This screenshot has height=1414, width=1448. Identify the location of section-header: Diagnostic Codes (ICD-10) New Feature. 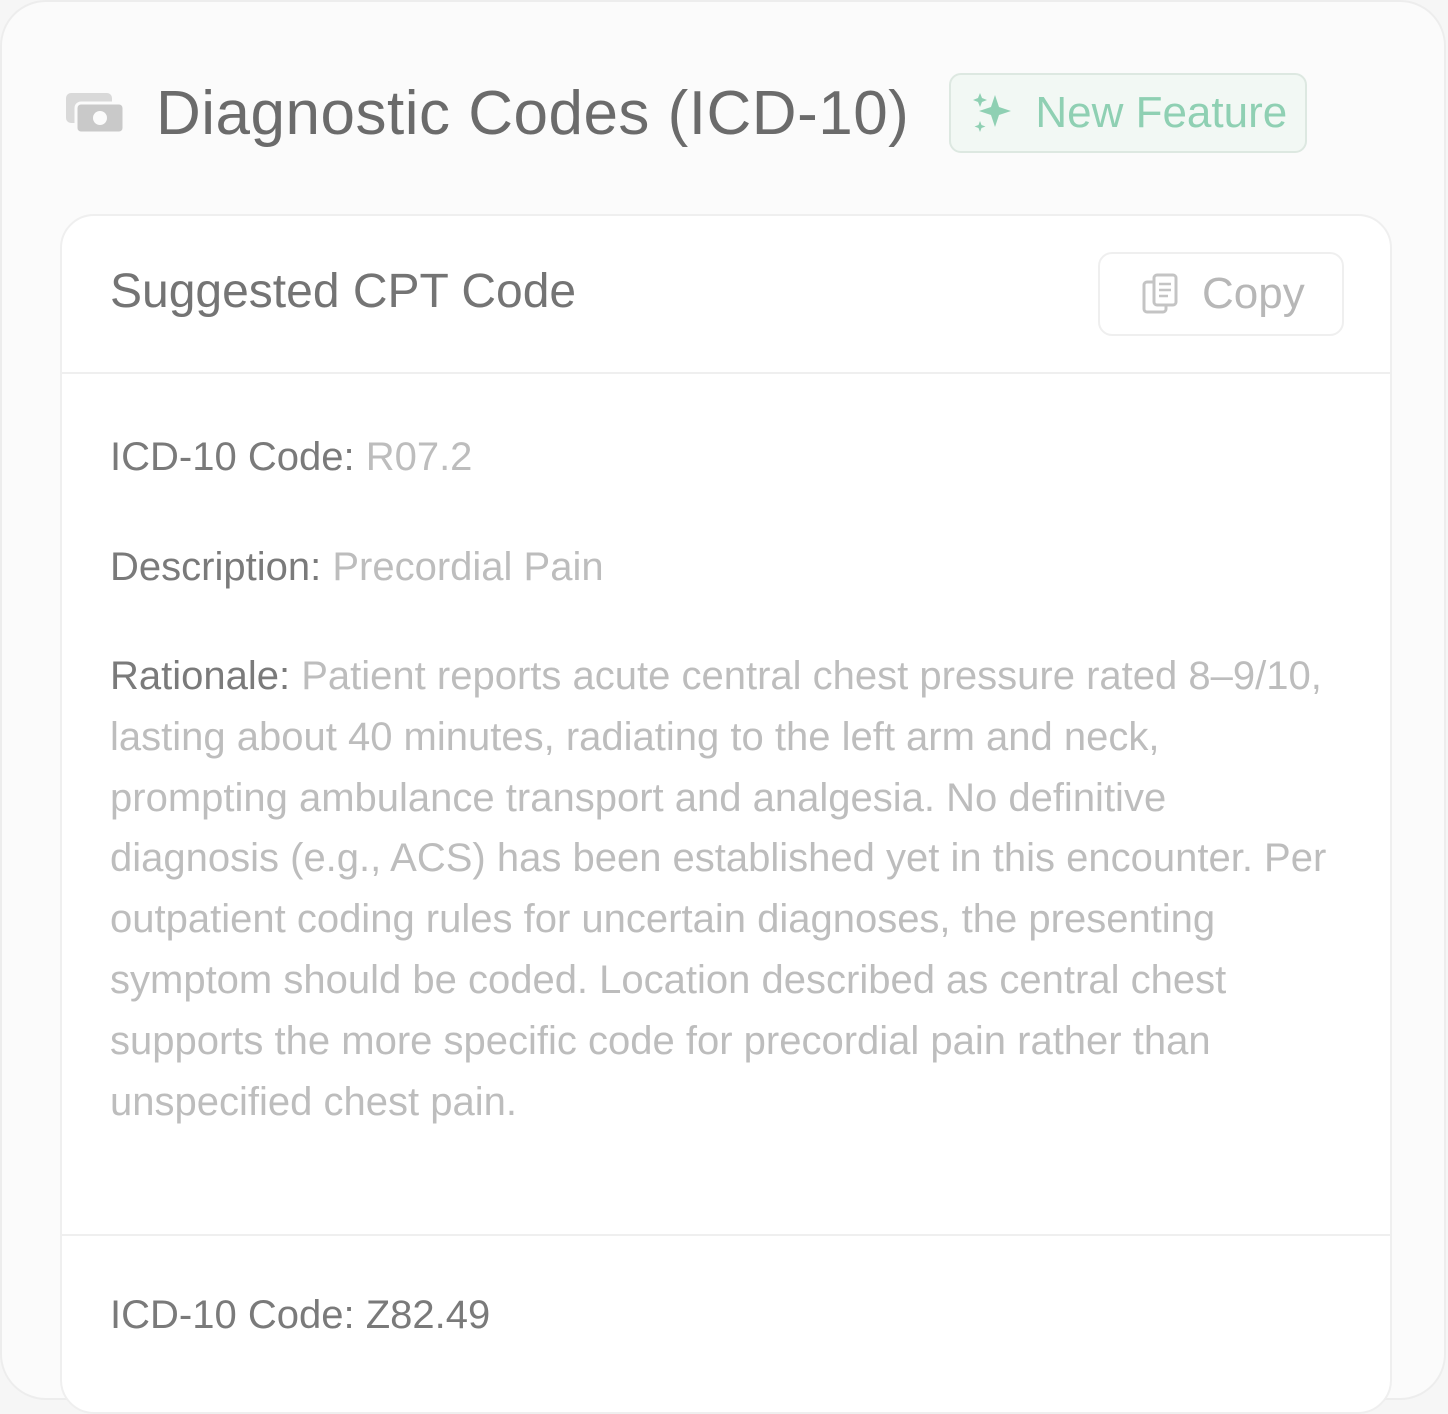
(686, 113).